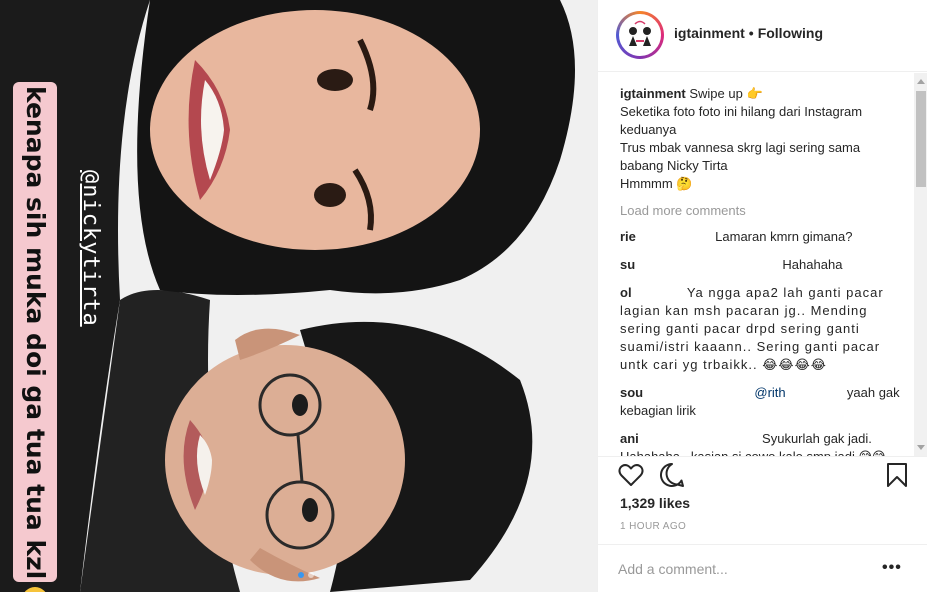 The image size is (927, 592). Describe the element at coordinates (626, 292) in the screenshot. I see `comment-username: ol` at that location.